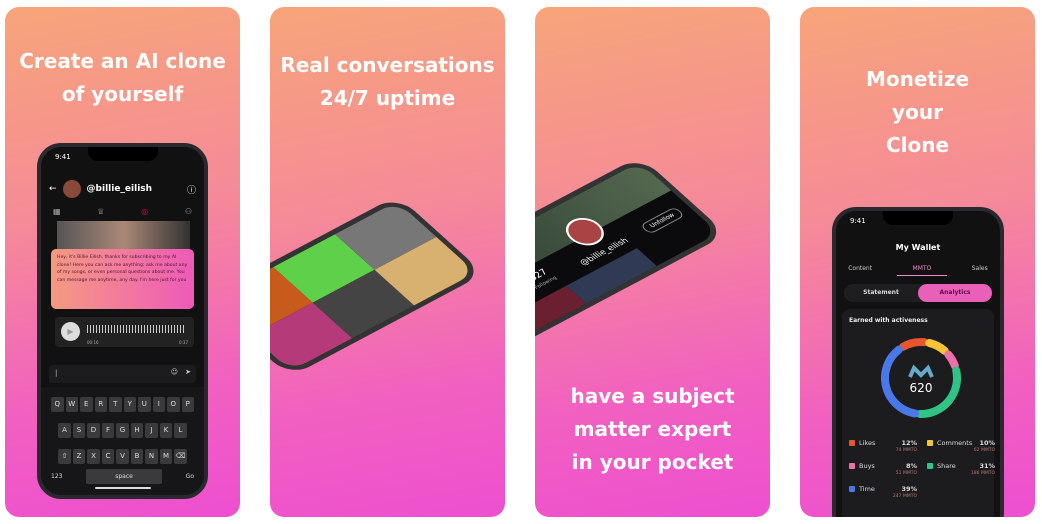  Describe the element at coordinates (980, 270) in the screenshot. I see `tab-sales: Sales` at that location.